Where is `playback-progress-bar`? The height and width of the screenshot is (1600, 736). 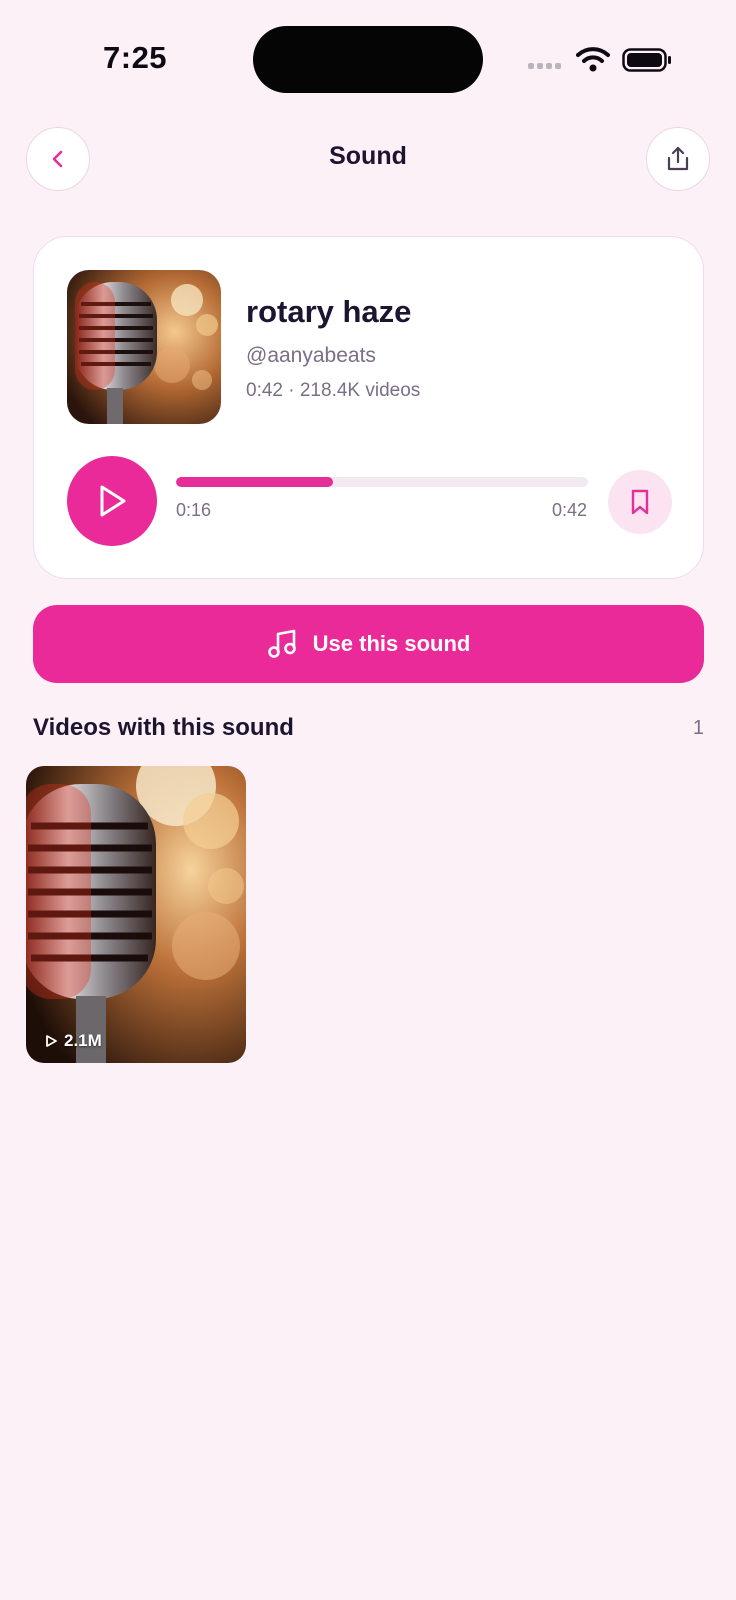 playback-progress-bar is located at coordinates (382, 482).